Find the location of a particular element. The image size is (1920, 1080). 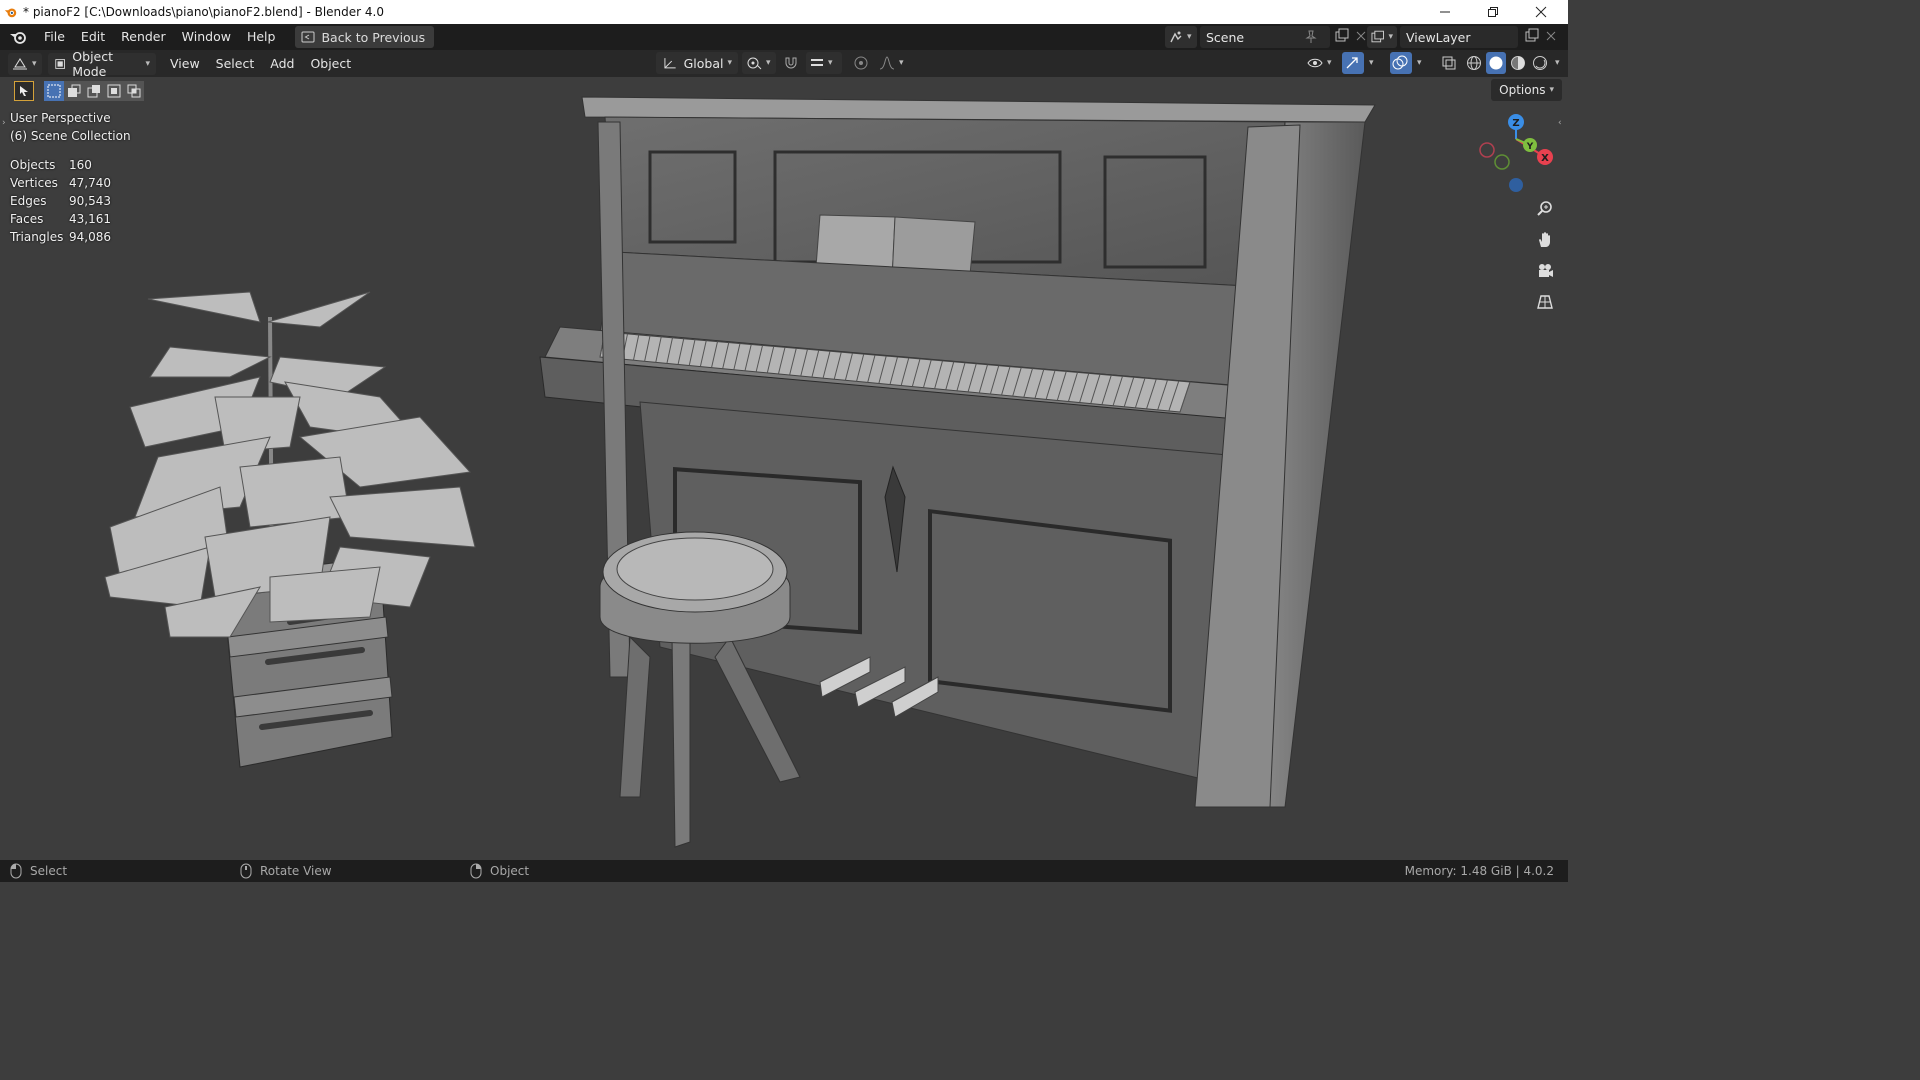

gizmo-neg-y-handle is located at coordinates (1502, 162).